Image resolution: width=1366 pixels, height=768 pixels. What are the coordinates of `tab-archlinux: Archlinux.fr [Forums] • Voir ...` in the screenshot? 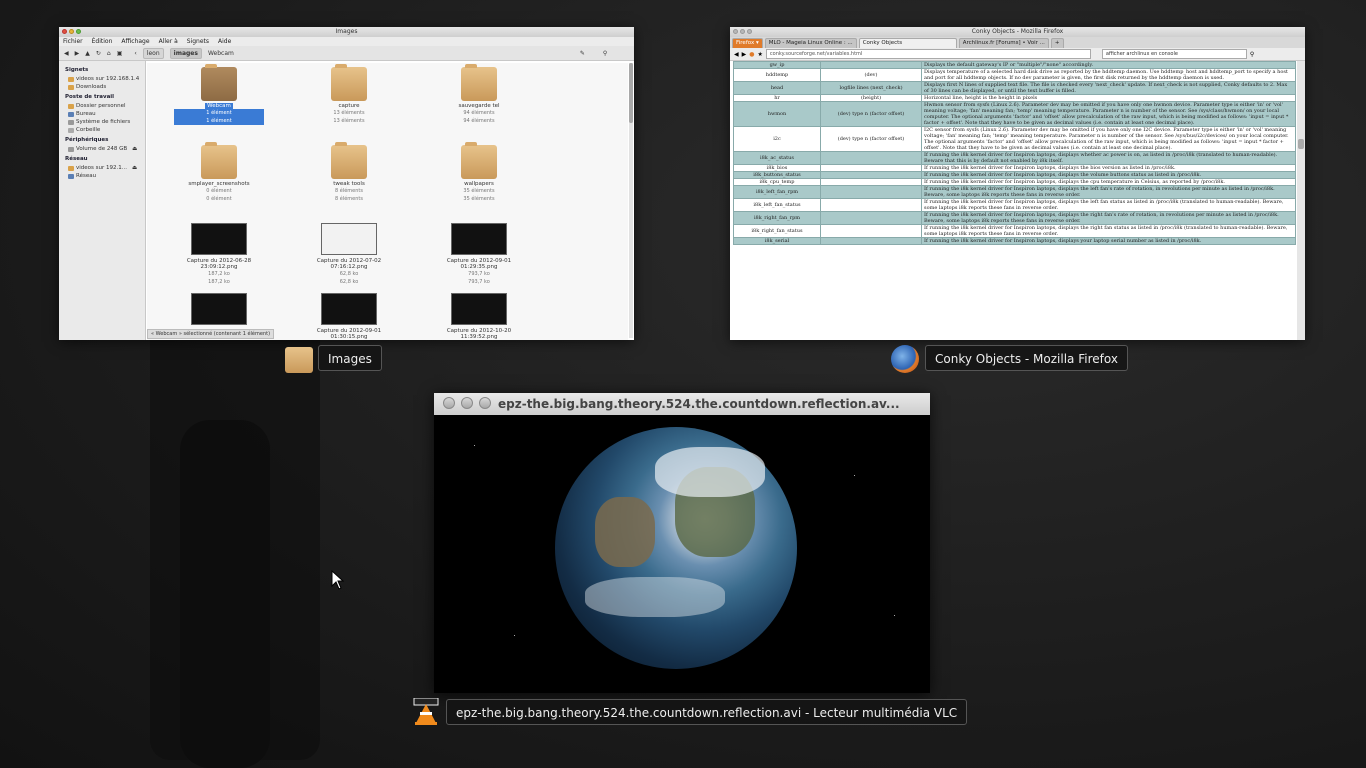 It's located at (1003, 43).